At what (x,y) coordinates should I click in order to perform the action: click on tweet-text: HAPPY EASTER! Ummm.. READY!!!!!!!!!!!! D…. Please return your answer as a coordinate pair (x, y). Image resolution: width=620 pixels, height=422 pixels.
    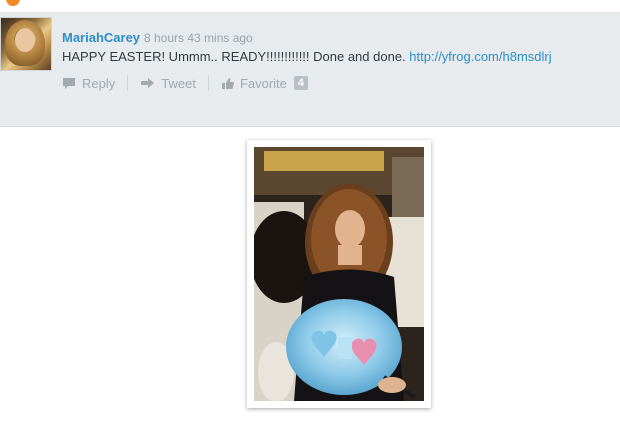
    Looking at the image, I should click on (307, 56).